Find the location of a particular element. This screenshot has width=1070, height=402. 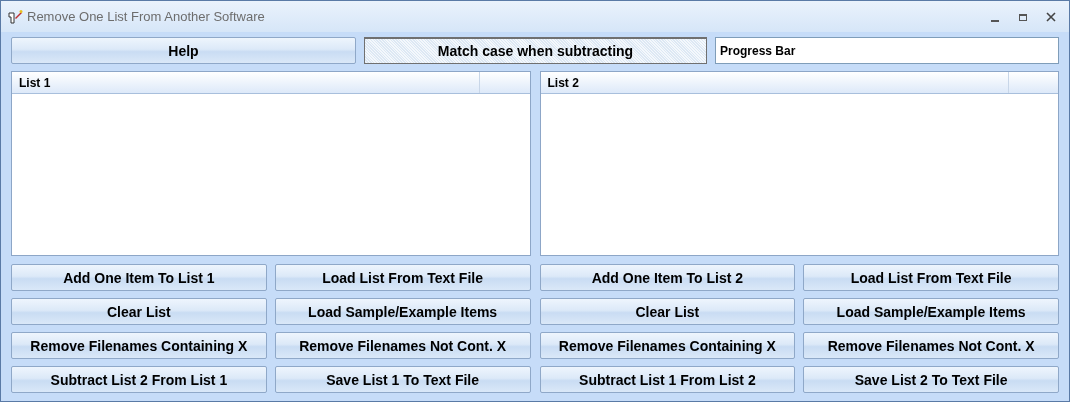

action-button: Subtract List 1 From List 2 is located at coordinates (667, 379).